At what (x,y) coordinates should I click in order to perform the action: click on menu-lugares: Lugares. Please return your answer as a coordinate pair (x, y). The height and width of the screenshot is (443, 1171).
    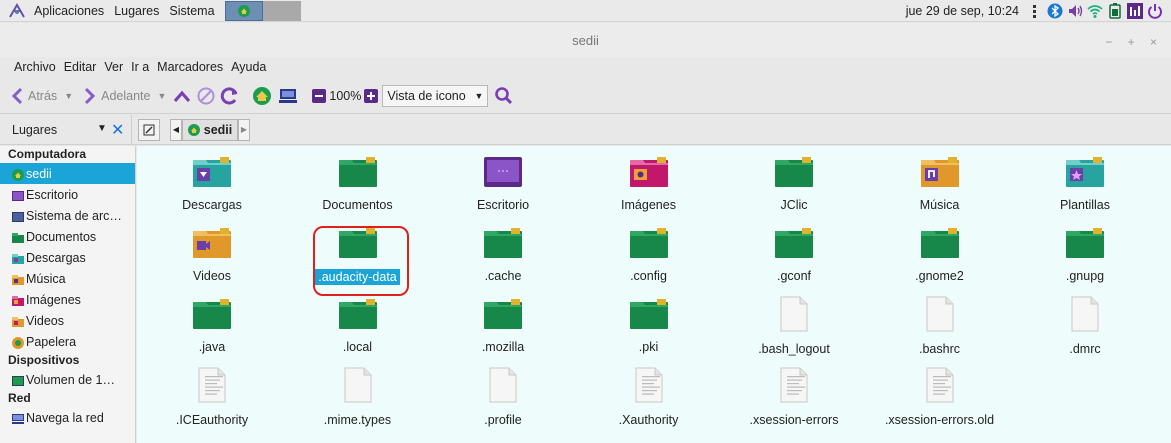
    Looking at the image, I should click on (136, 11).